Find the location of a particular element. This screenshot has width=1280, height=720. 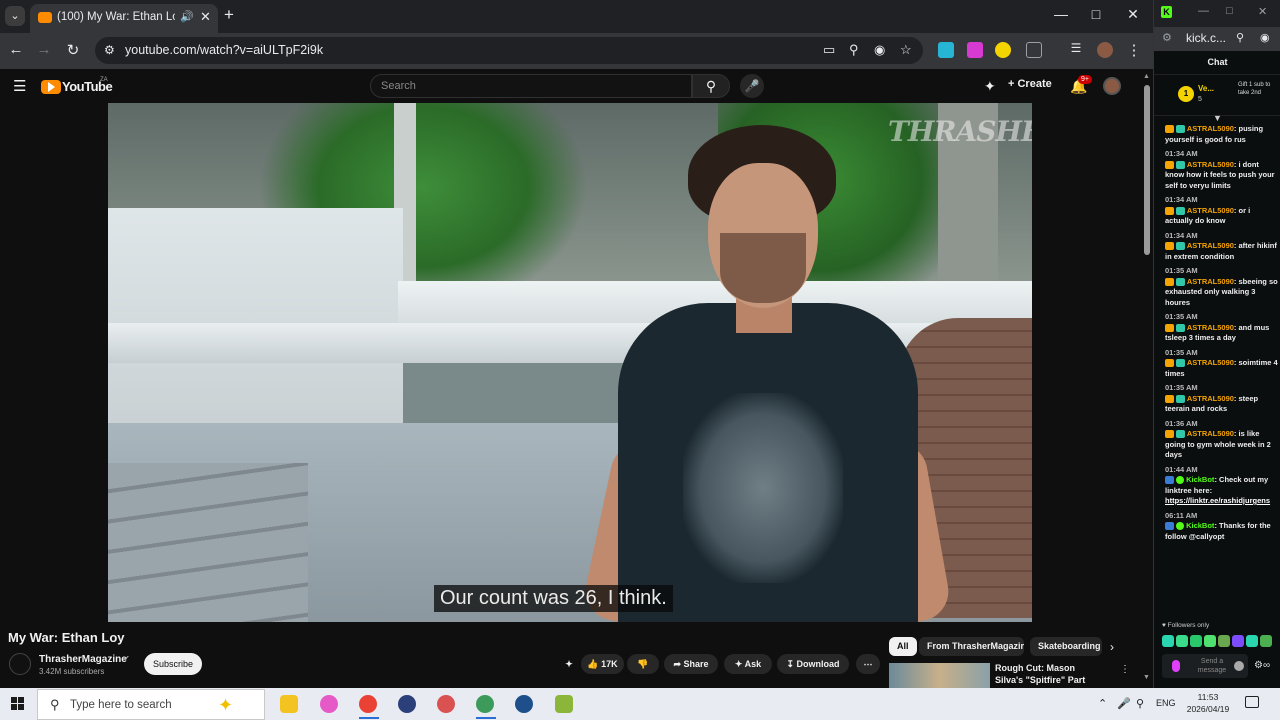

extension-1-icon is located at coordinates (946, 50).